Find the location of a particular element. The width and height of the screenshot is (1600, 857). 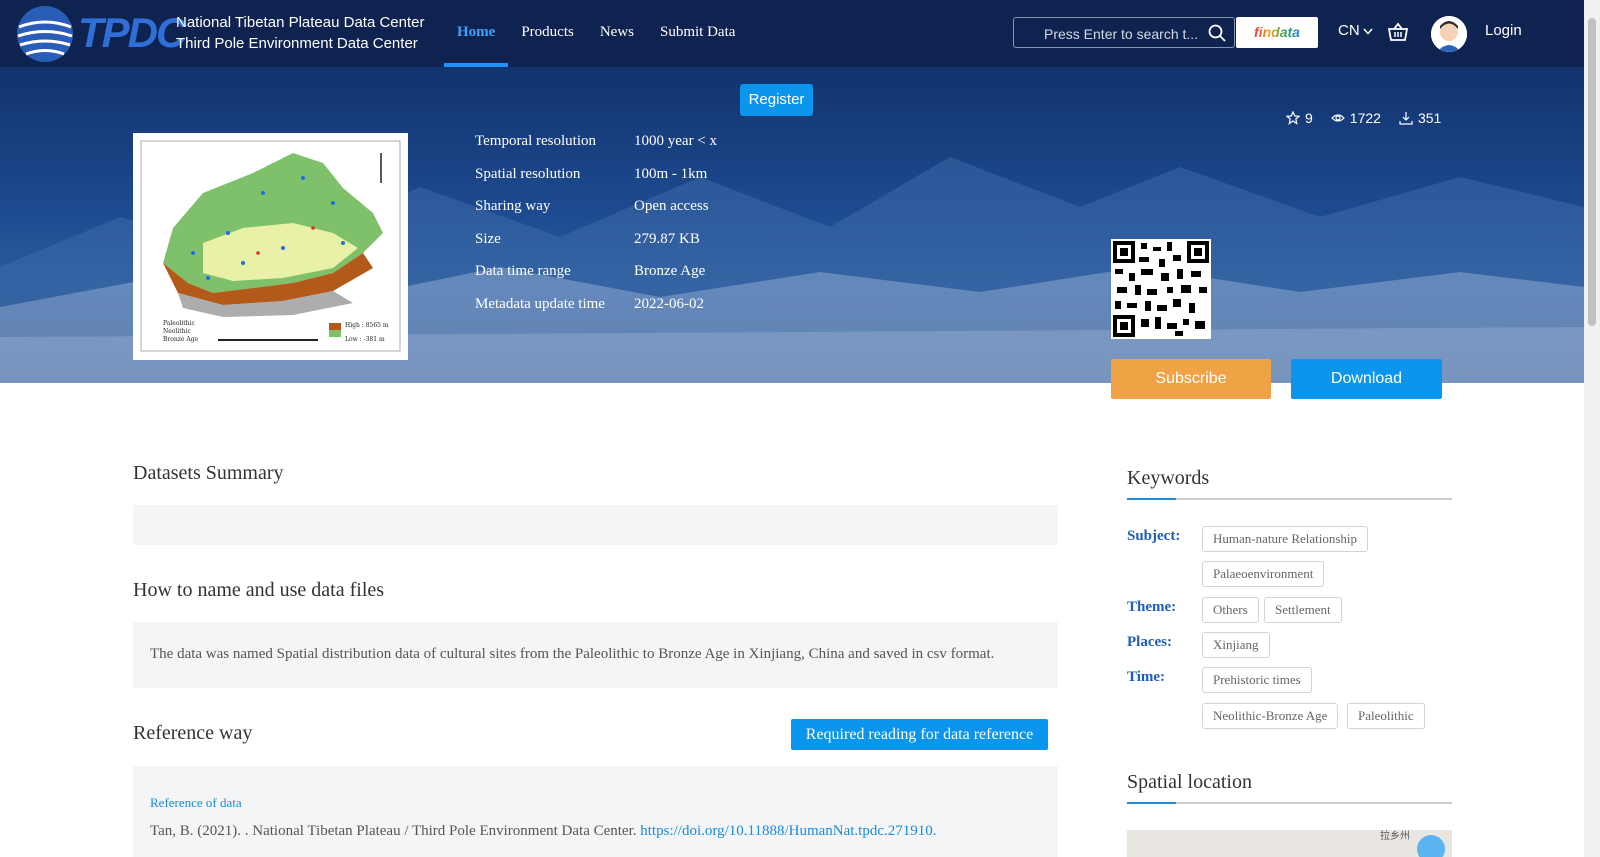

spatial-location-title: Spatial location is located at coordinates (1189, 782).